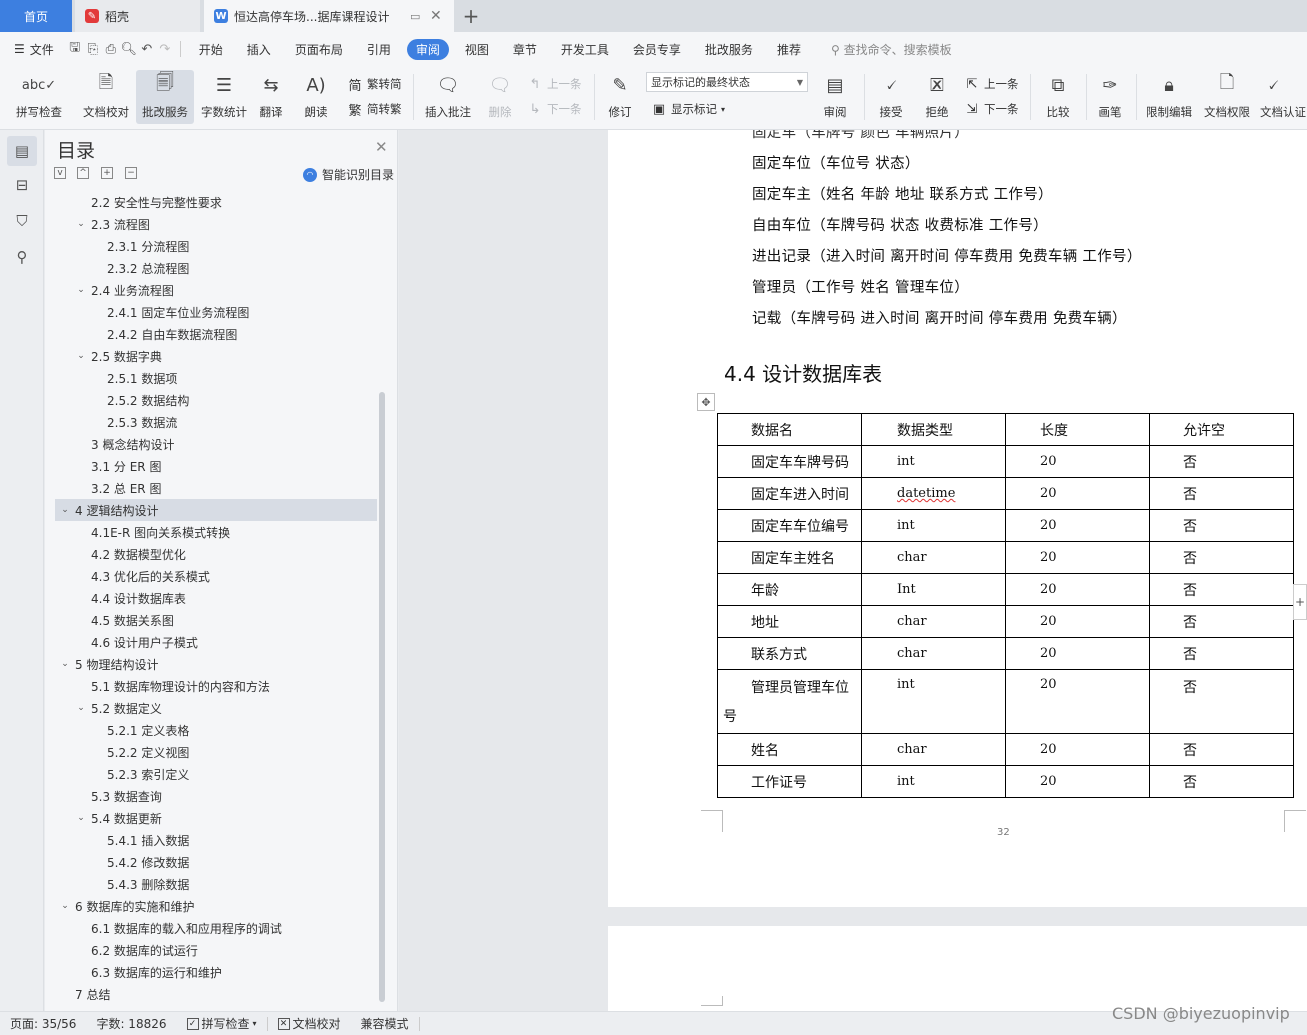 The image size is (1307, 1035). What do you see at coordinates (500, 97) in the screenshot?
I see `delete-comment-button: 🗨 删除` at bounding box center [500, 97].